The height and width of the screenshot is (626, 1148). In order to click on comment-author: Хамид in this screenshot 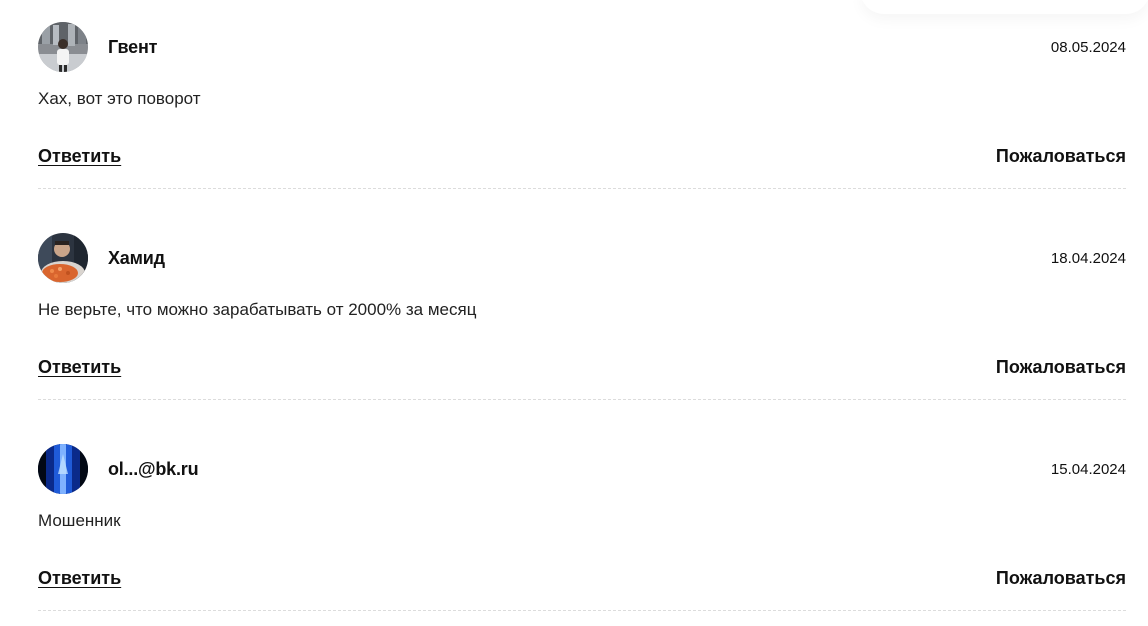, I will do `click(136, 258)`.